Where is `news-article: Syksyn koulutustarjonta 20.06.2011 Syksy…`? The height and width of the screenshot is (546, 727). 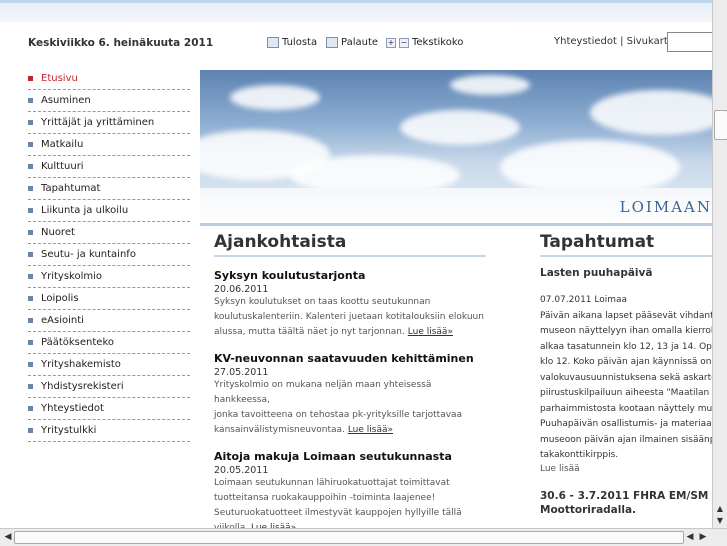
news-article: Syksyn koulutustarjonta 20.06.2011 Syksy… is located at coordinates (350, 304).